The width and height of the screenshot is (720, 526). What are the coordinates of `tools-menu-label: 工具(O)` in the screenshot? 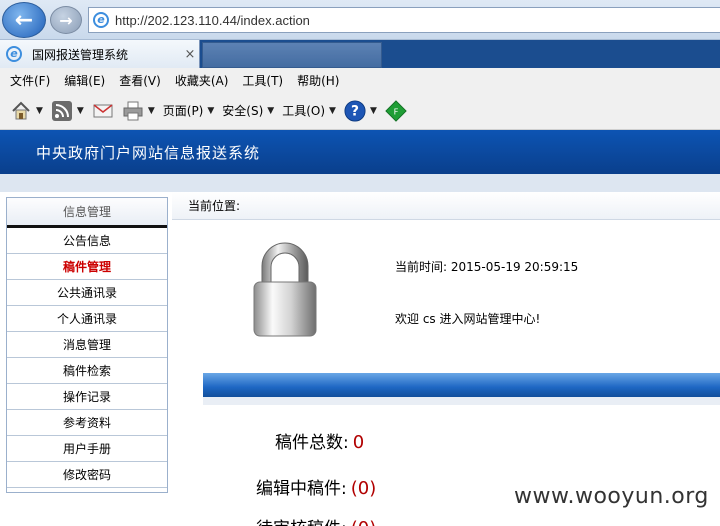 It's located at (304, 111).